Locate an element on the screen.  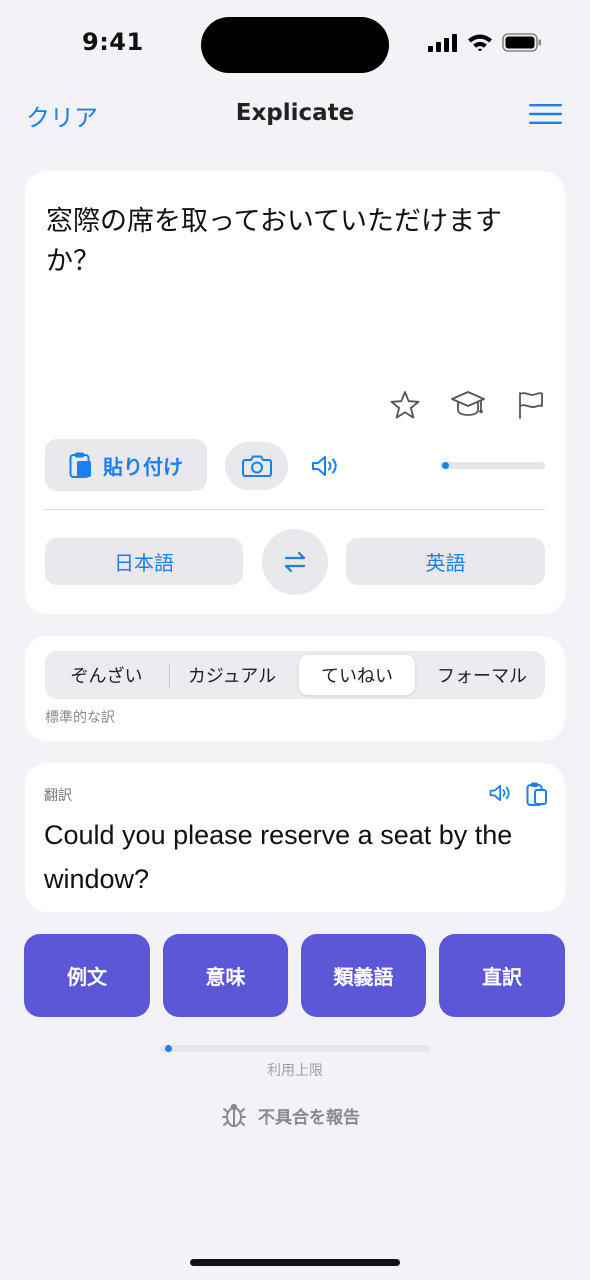
usage-progress-dot is located at coordinates (169, 1048).